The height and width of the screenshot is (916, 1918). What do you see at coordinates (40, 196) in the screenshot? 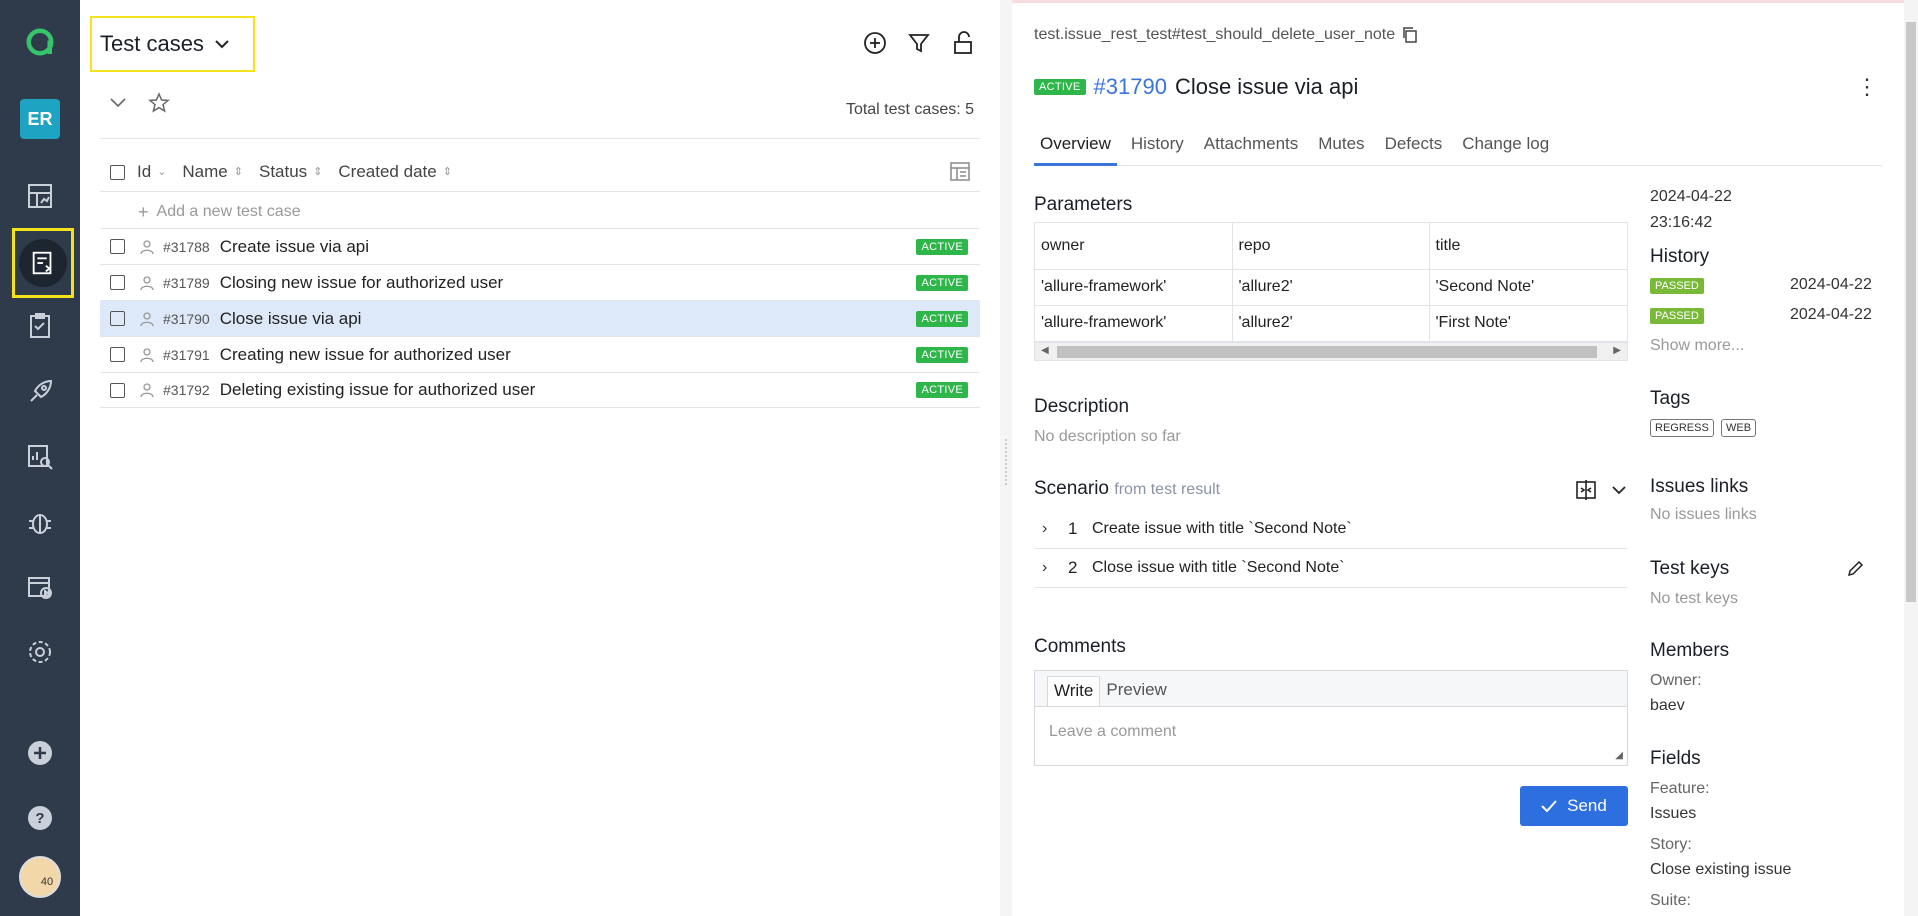
I see `dashboards-icon` at bounding box center [40, 196].